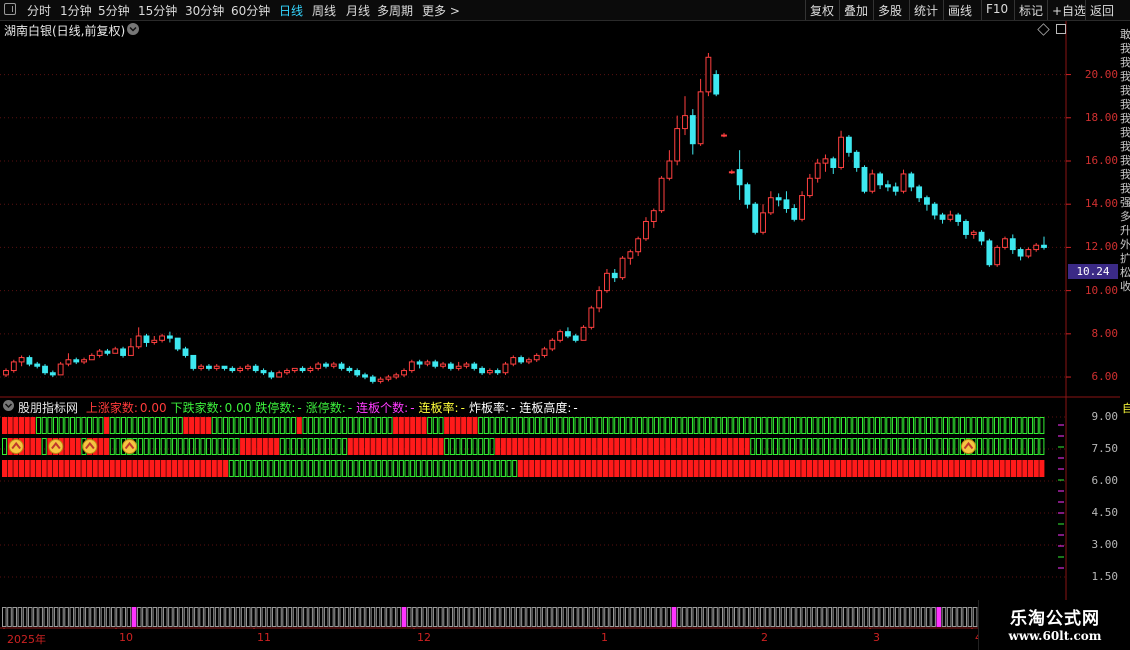 This screenshot has width=1130, height=650. Describe the element at coordinates (1105, 480) in the screenshot. I see `indicator-tick-label: 6.00` at that location.